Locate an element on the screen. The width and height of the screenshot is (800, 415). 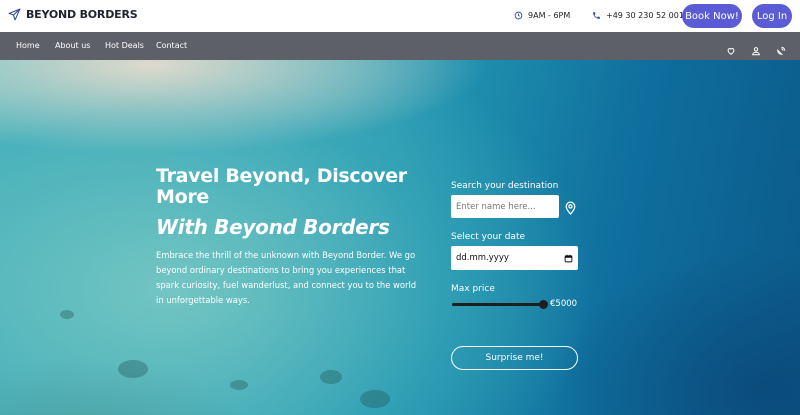
price-value: €5000 is located at coordinates (564, 304).